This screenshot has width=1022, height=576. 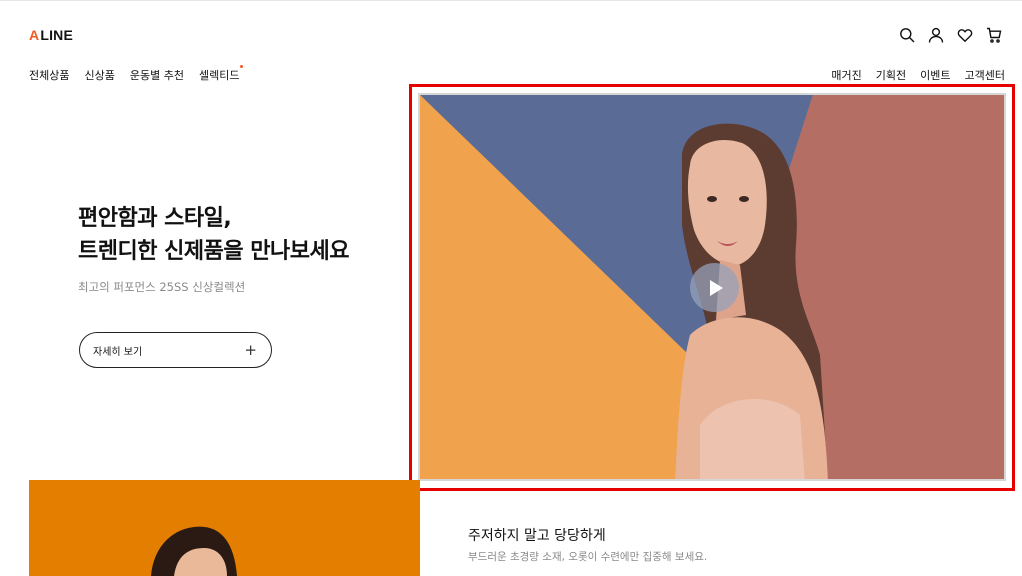 What do you see at coordinates (213, 251) in the screenshot?
I see `hero-title-line2: 트렌디한 신제품을 만나보세요` at bounding box center [213, 251].